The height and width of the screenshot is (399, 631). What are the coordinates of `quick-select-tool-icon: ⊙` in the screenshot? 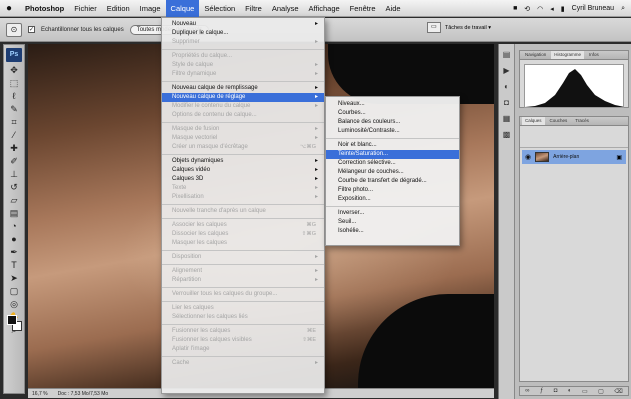 It's located at (14, 29).